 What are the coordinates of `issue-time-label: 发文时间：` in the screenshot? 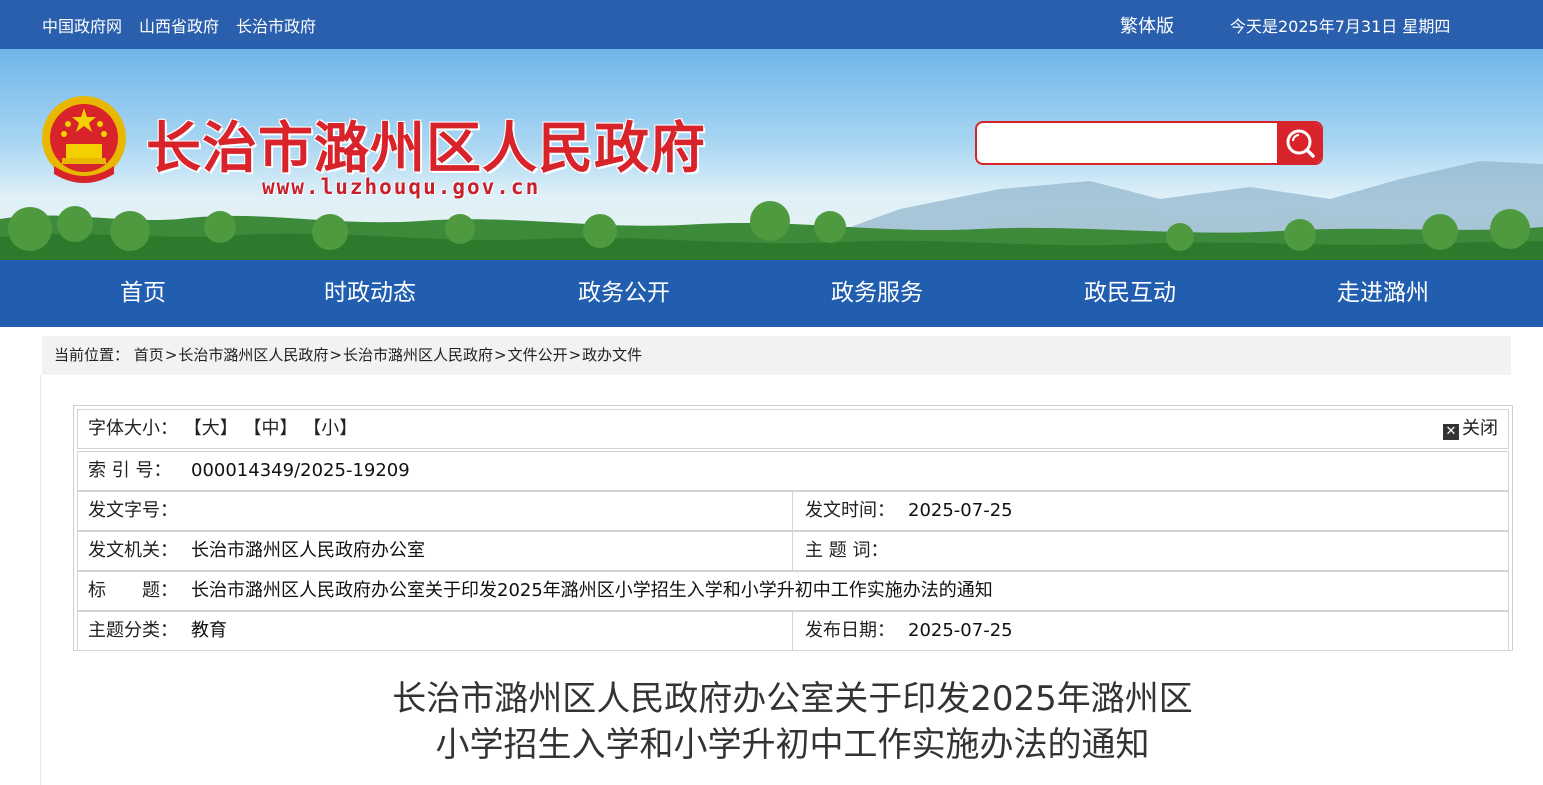 It's located at (850, 510).